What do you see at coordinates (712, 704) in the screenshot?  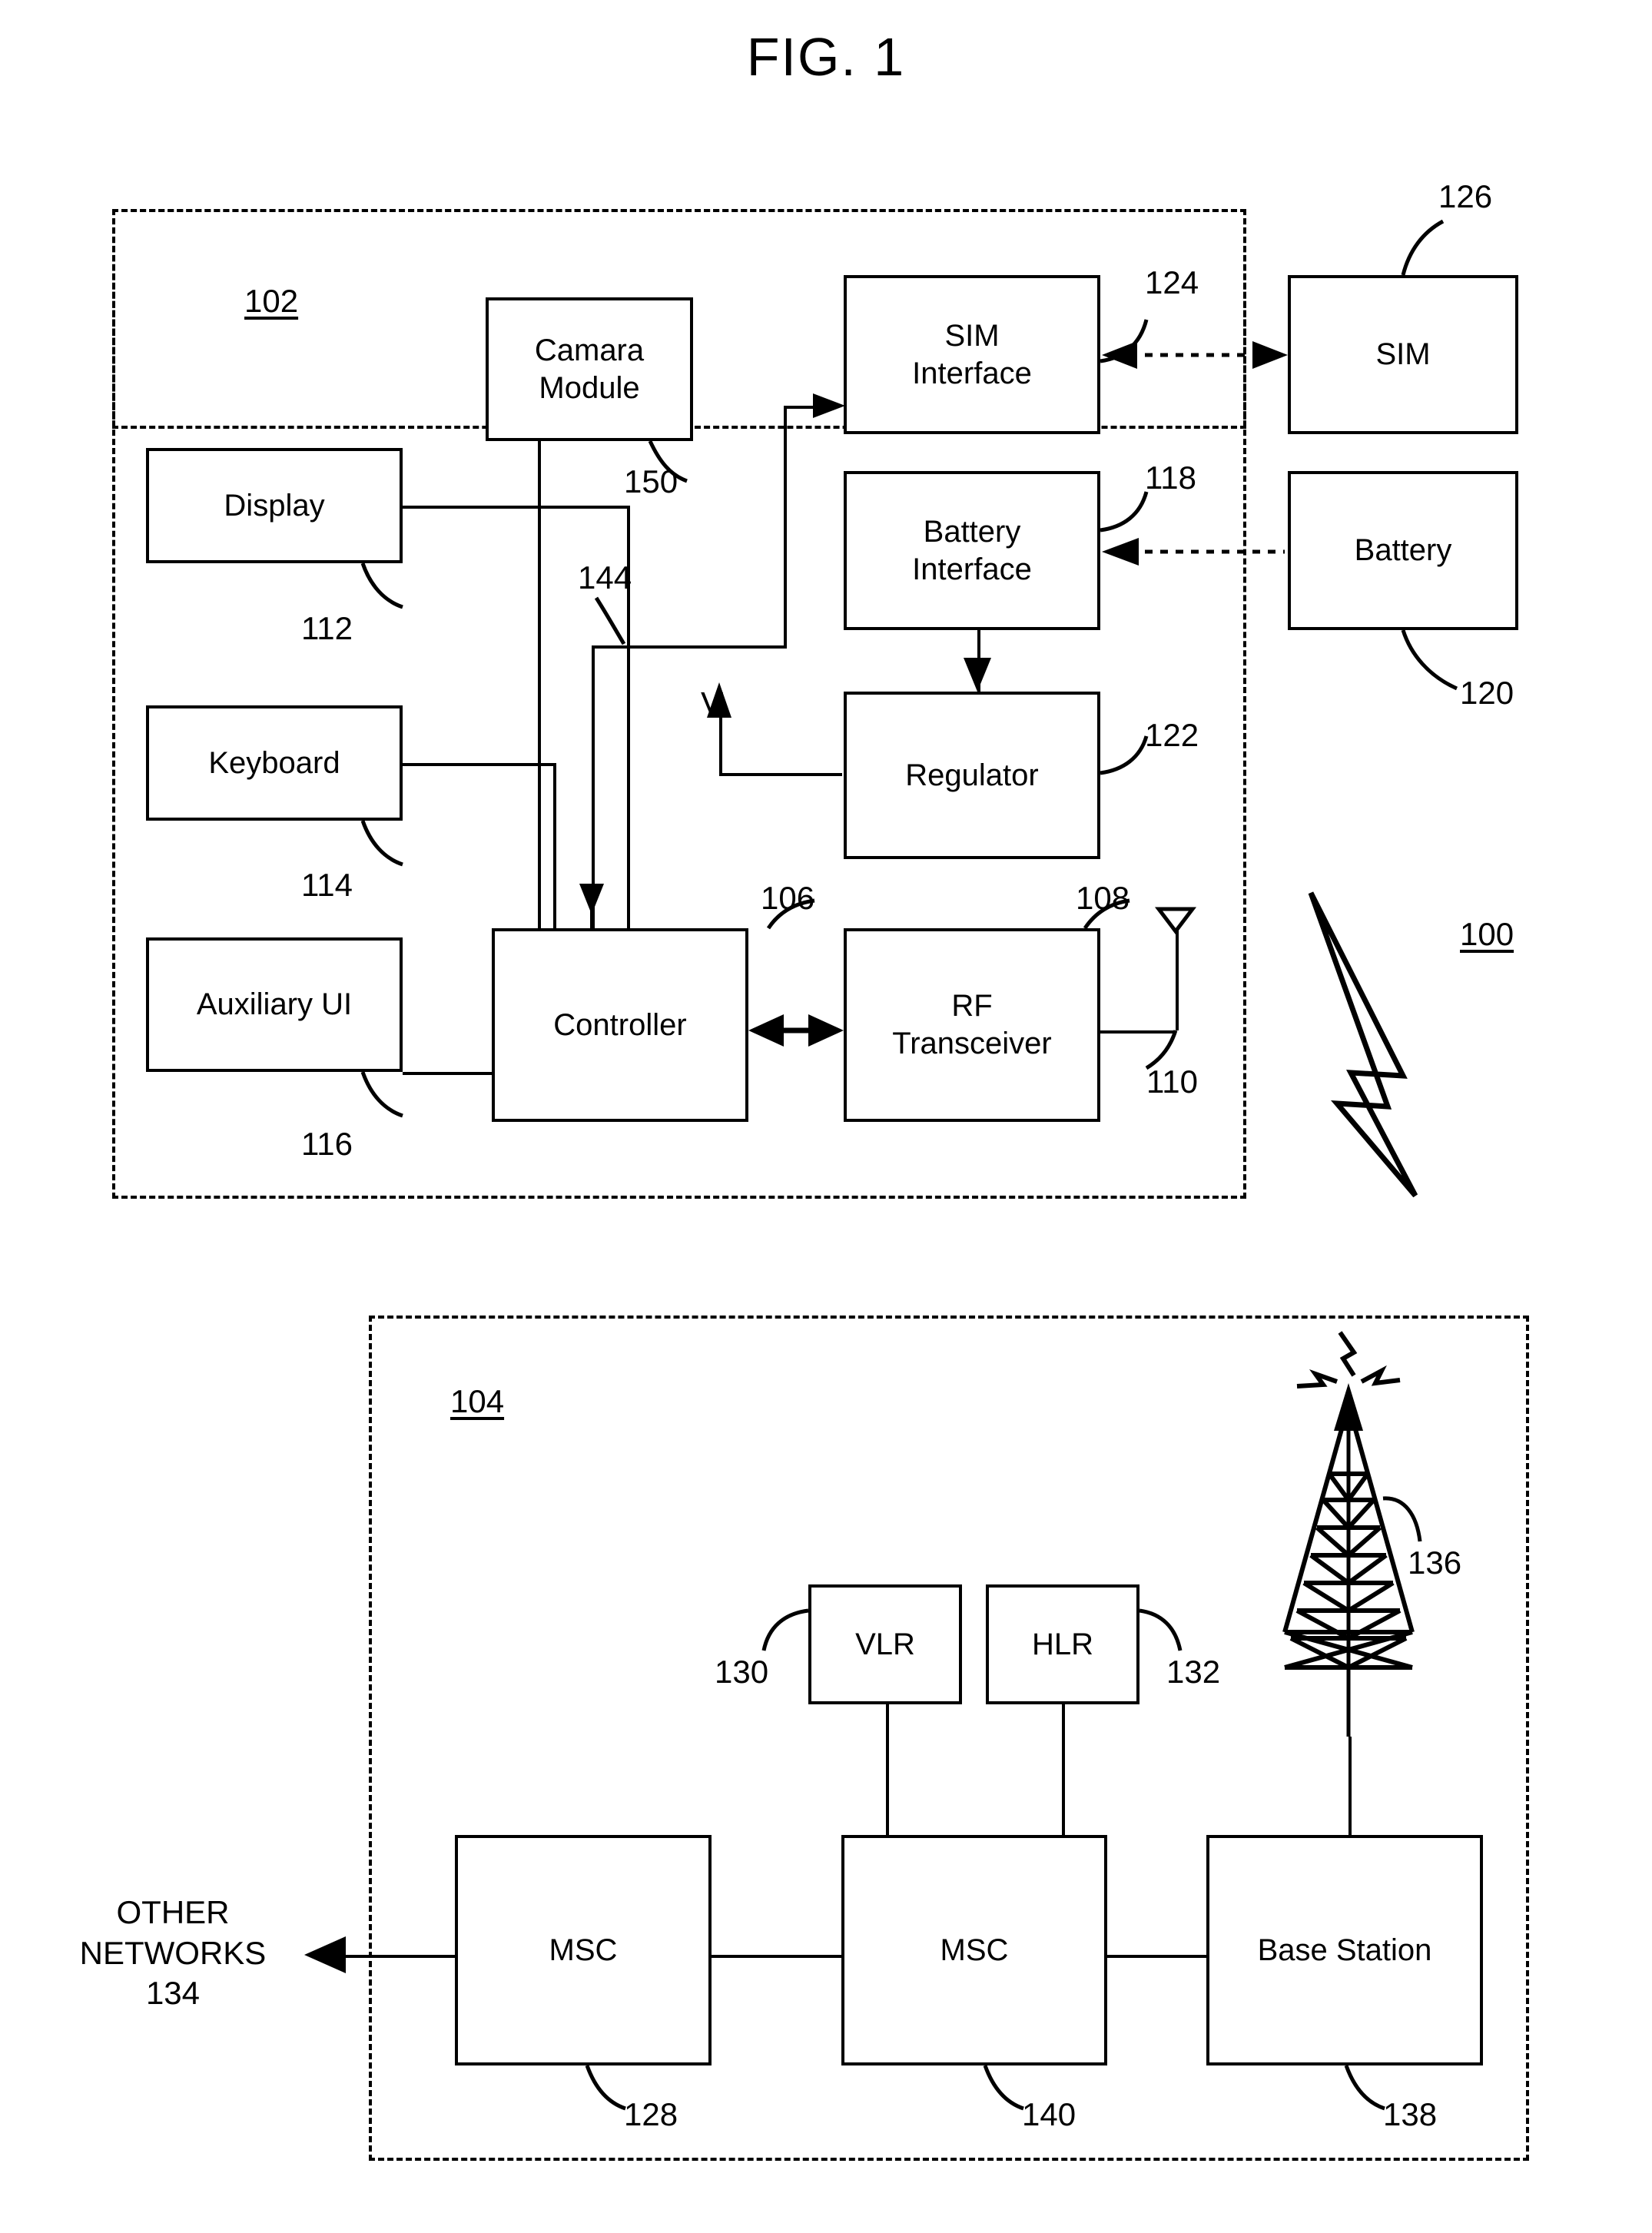 I see `voltage-label: V` at bounding box center [712, 704].